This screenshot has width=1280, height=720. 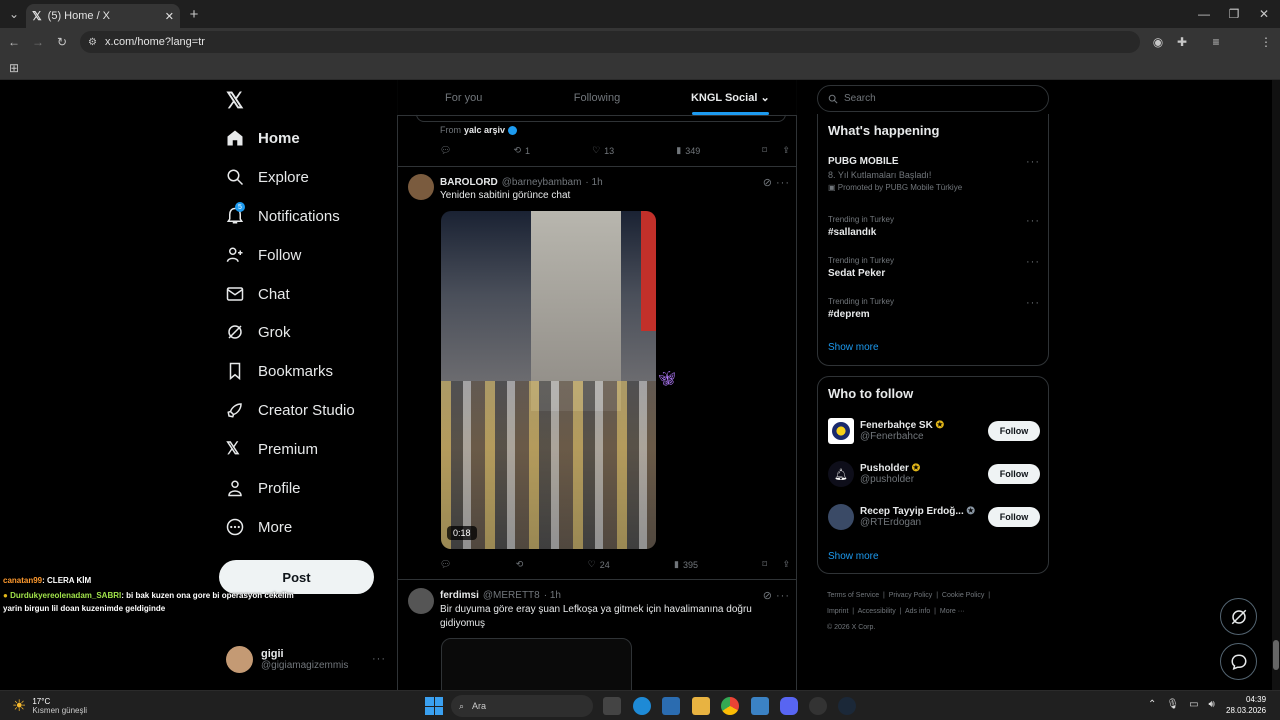 What do you see at coordinates (459, 595) in the screenshot?
I see `post-author-name: ferdimsi` at bounding box center [459, 595].